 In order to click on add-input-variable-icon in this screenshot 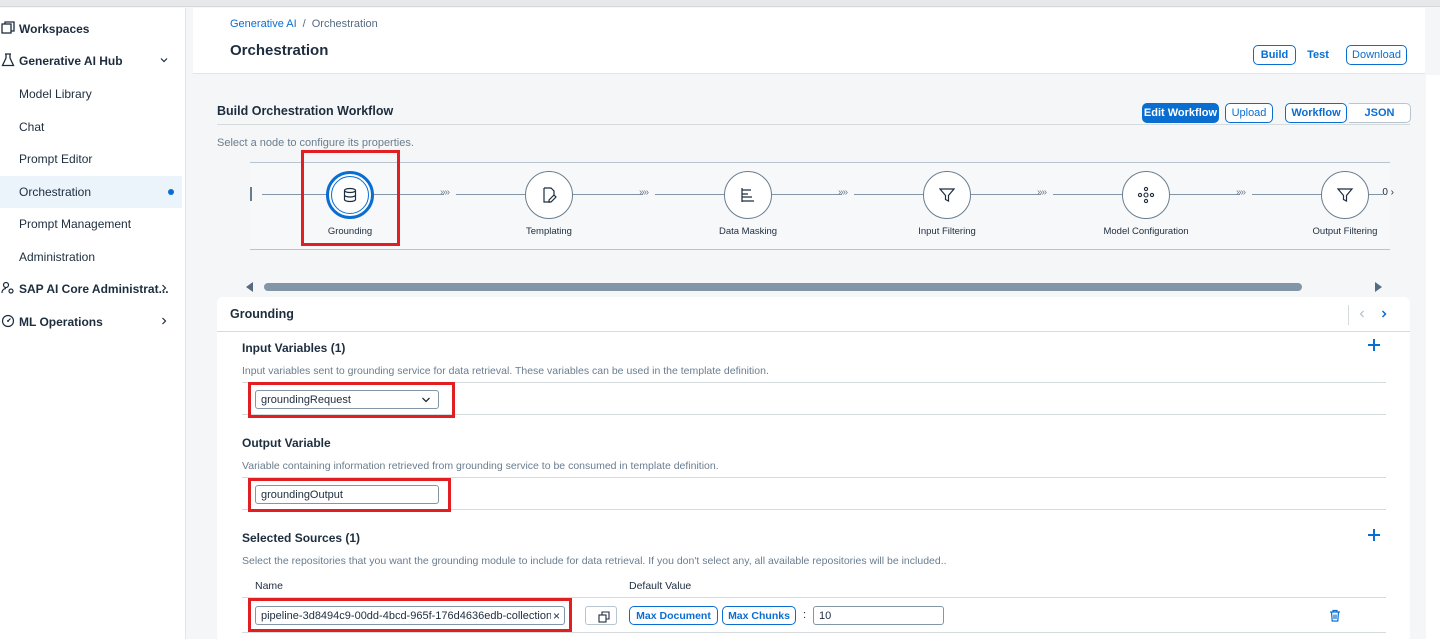, I will do `click(1374, 345)`.